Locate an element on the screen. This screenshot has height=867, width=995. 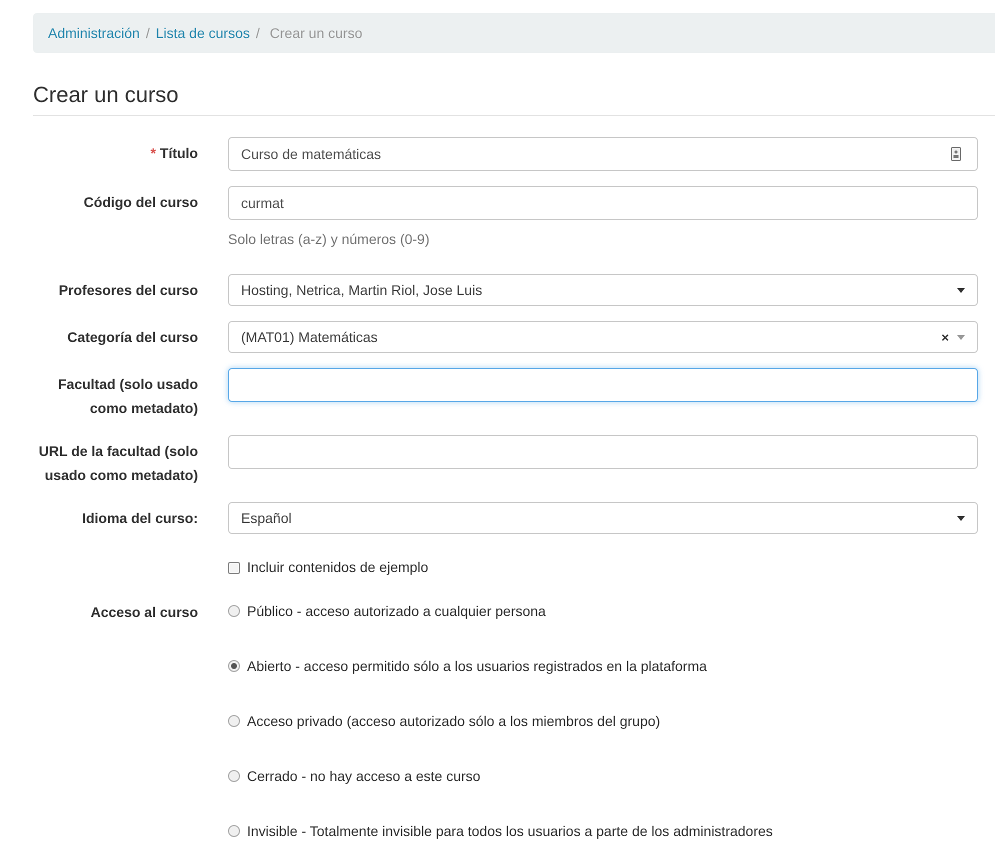
breadcrumb-current: Crear un curso is located at coordinates (315, 33).